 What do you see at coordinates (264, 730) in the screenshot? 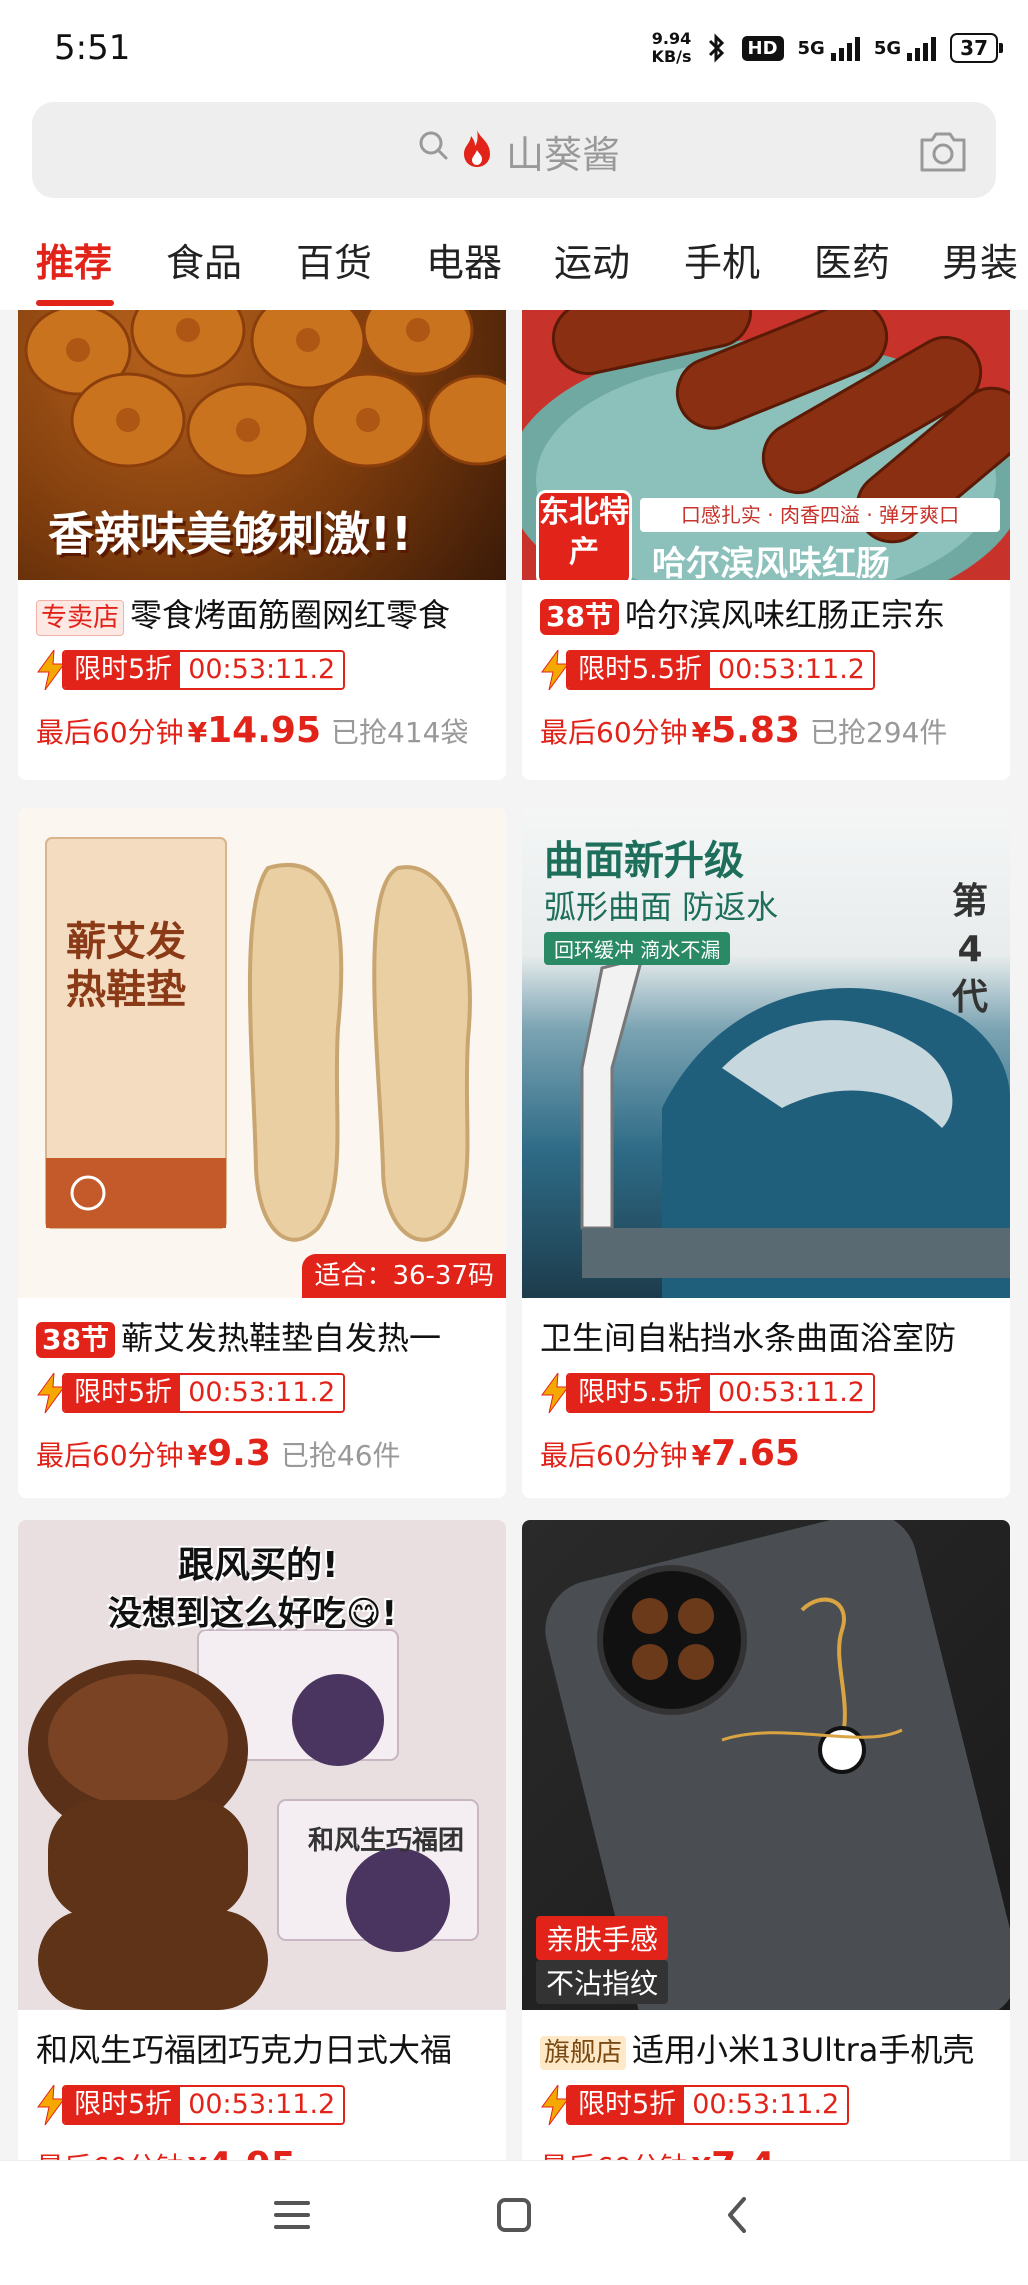
I see `price: 14.95` at bounding box center [264, 730].